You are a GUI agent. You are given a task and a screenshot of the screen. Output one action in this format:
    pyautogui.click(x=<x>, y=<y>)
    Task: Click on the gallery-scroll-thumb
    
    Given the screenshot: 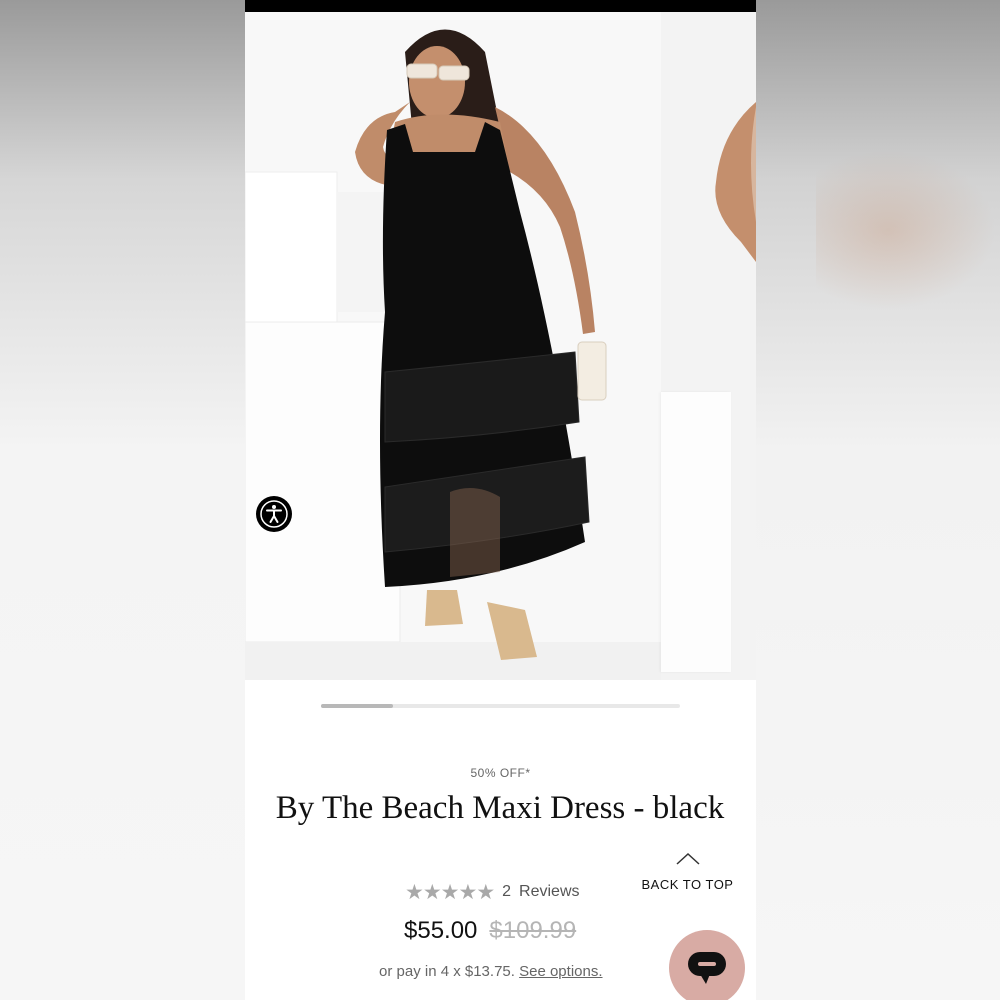 What is the action you would take?
    pyautogui.click(x=357, y=706)
    